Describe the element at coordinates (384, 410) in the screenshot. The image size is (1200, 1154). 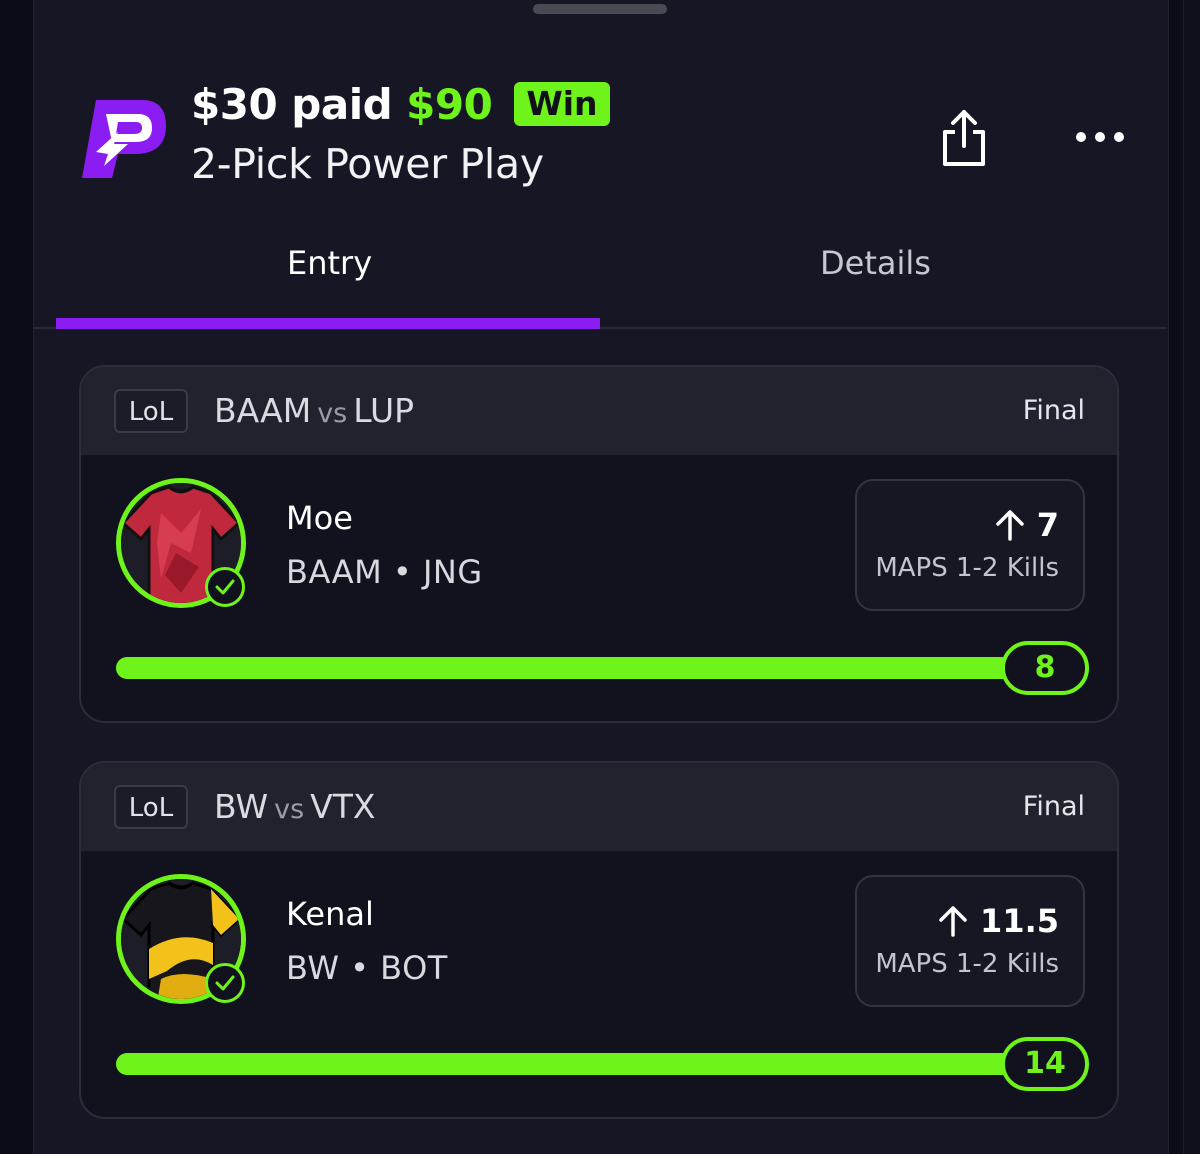
I see `team-b: LUP` at that location.